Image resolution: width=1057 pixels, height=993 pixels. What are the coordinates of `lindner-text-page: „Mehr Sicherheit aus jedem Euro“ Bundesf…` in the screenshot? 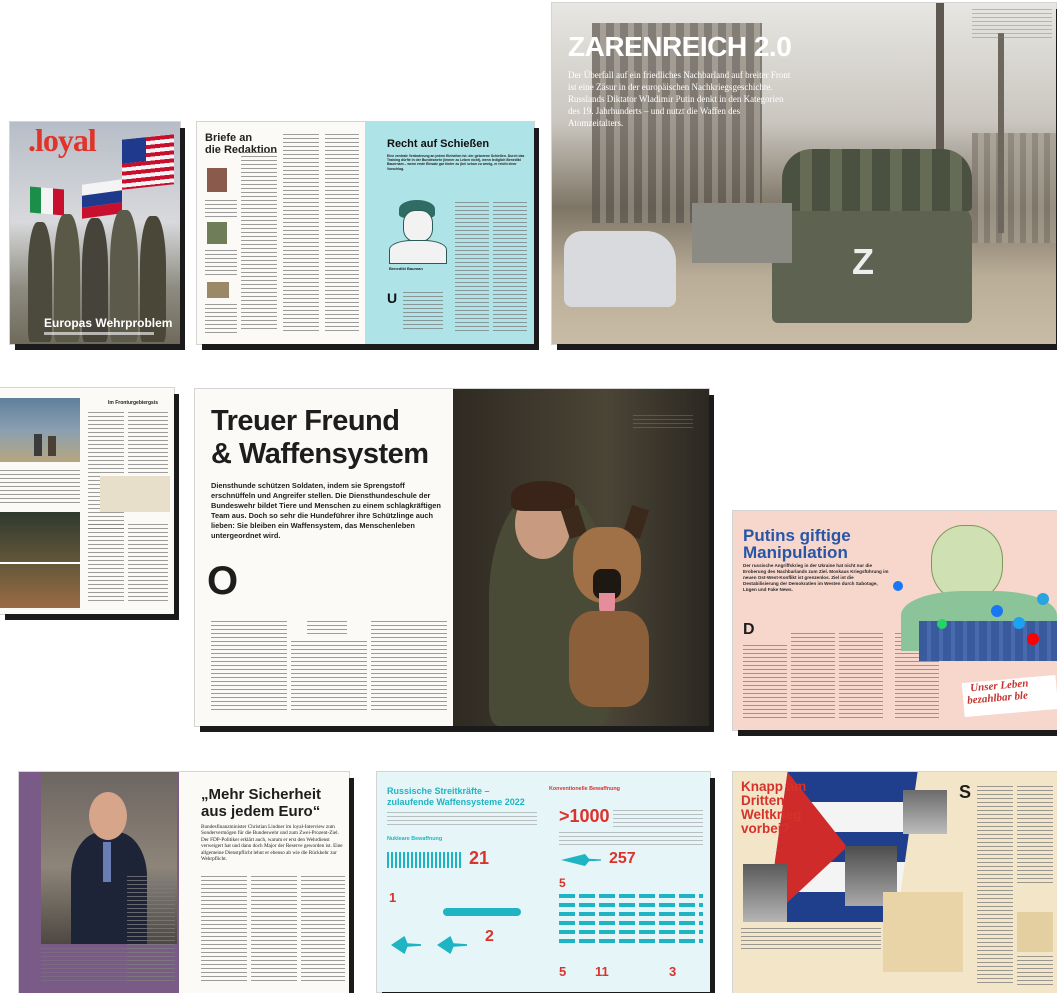 It's located at (264, 882).